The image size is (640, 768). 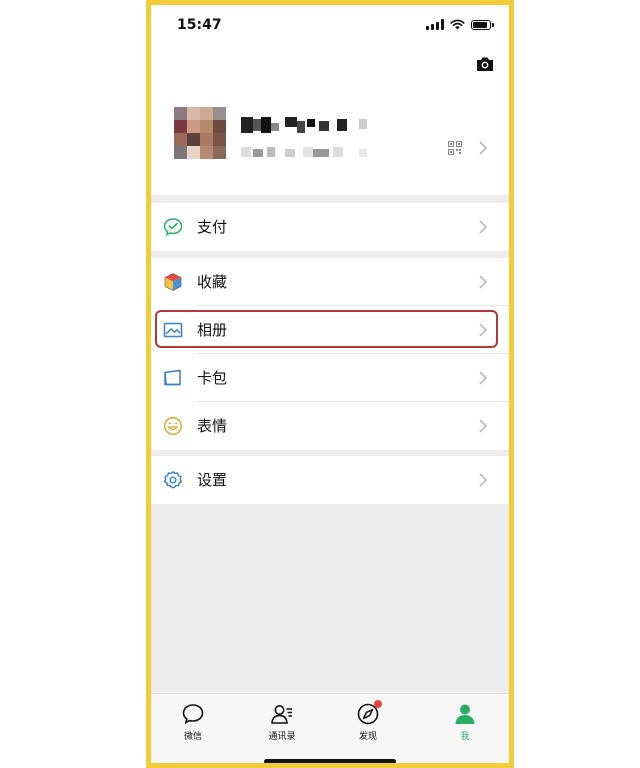 I want to click on status-bar: 15:47, so click(x=330, y=27).